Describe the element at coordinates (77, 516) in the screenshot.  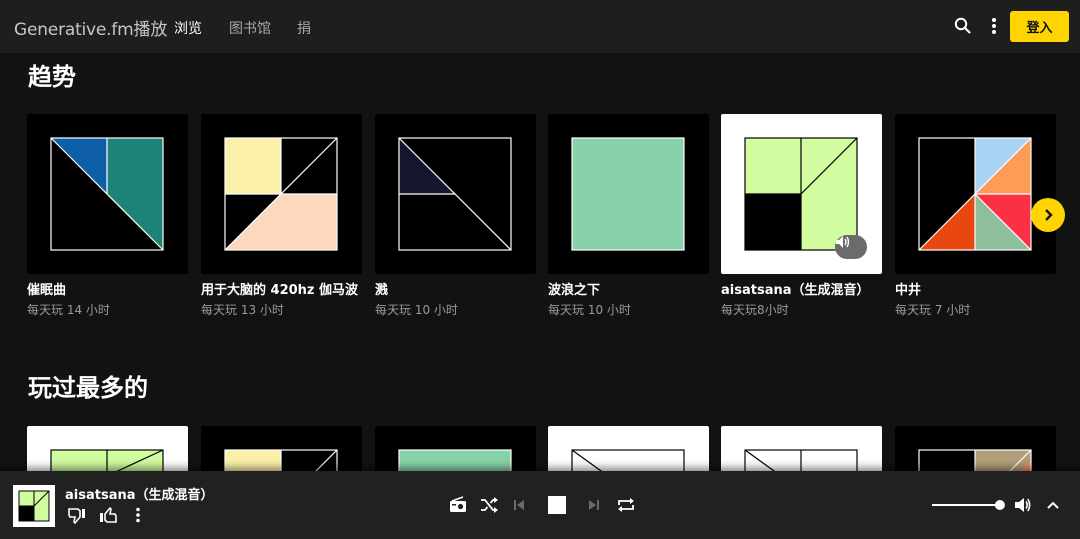
I see `thumbs-down-icon` at that location.